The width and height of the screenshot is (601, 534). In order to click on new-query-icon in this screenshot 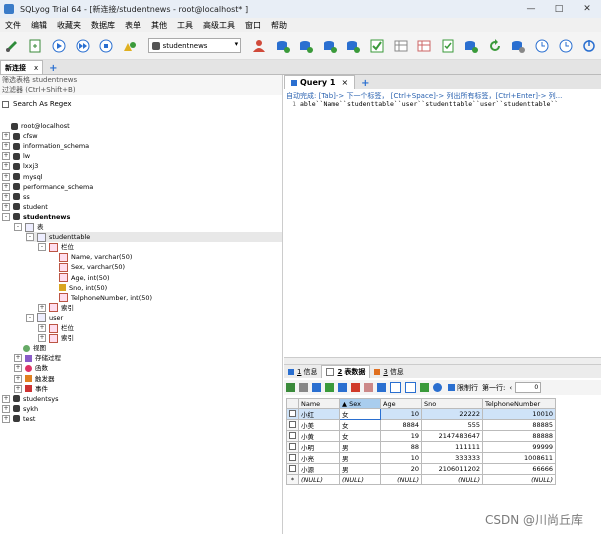, I will do `click(36, 46)`.